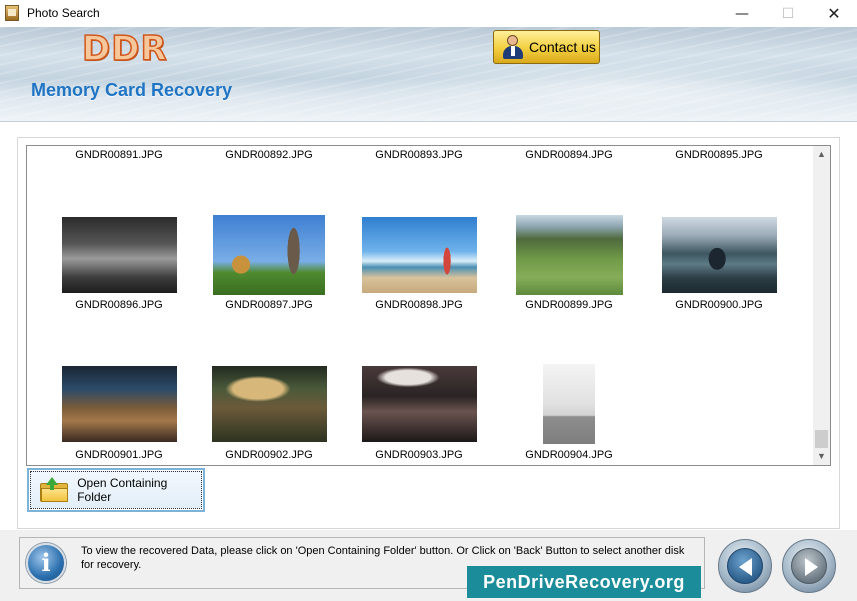 The image size is (857, 601). Describe the element at coordinates (569, 305) in the screenshot. I see `photo-filename: GNDR00899.JPG` at that location.